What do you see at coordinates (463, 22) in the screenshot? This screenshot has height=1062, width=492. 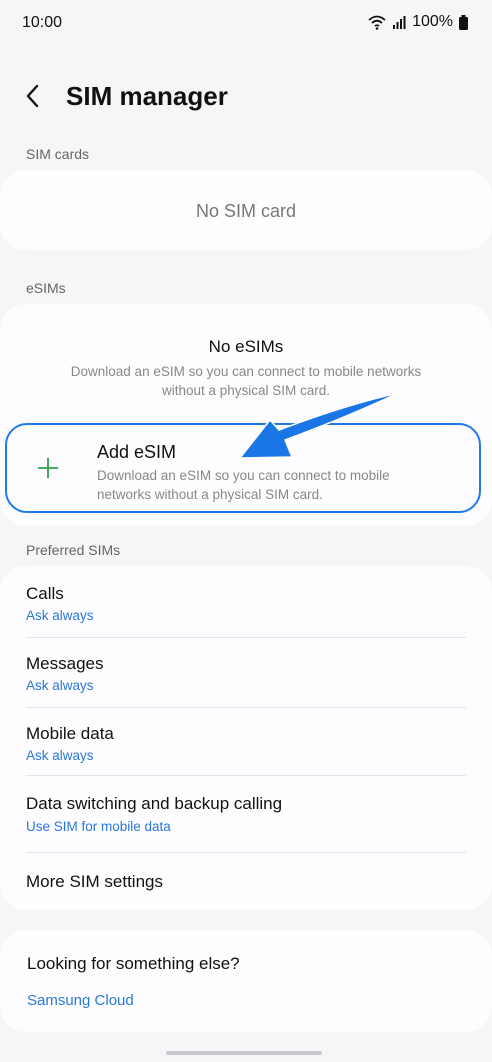 I see `battery-icon` at bounding box center [463, 22].